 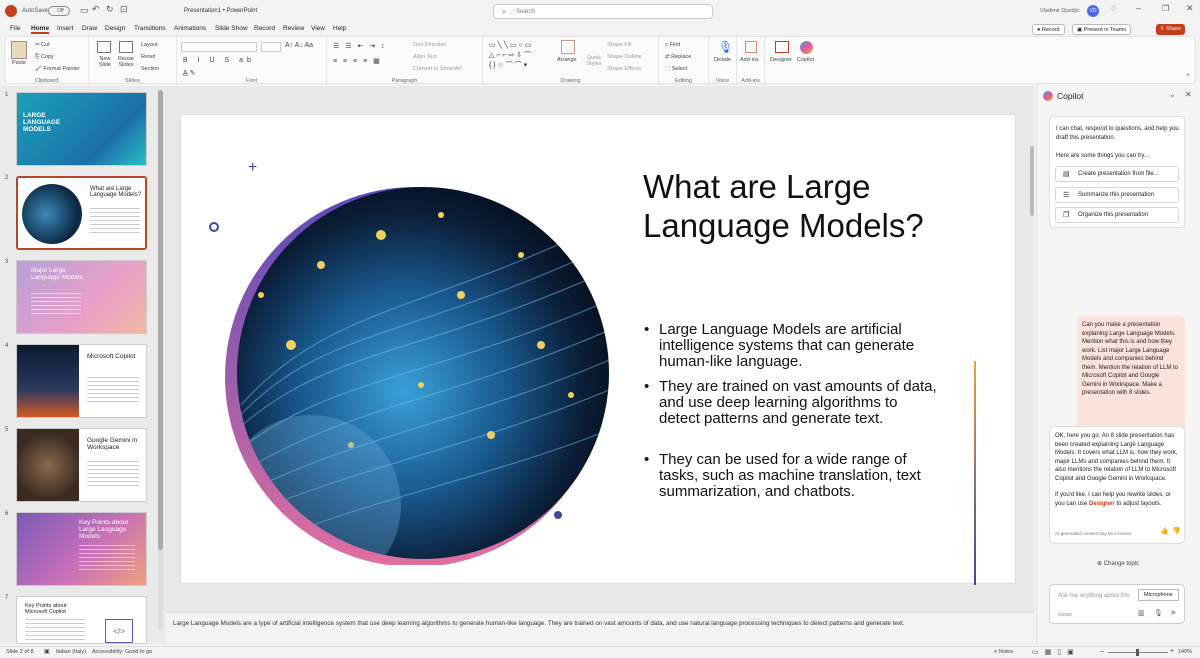 I want to click on thumbs-down-icon: 👎, so click(x=1176, y=532).